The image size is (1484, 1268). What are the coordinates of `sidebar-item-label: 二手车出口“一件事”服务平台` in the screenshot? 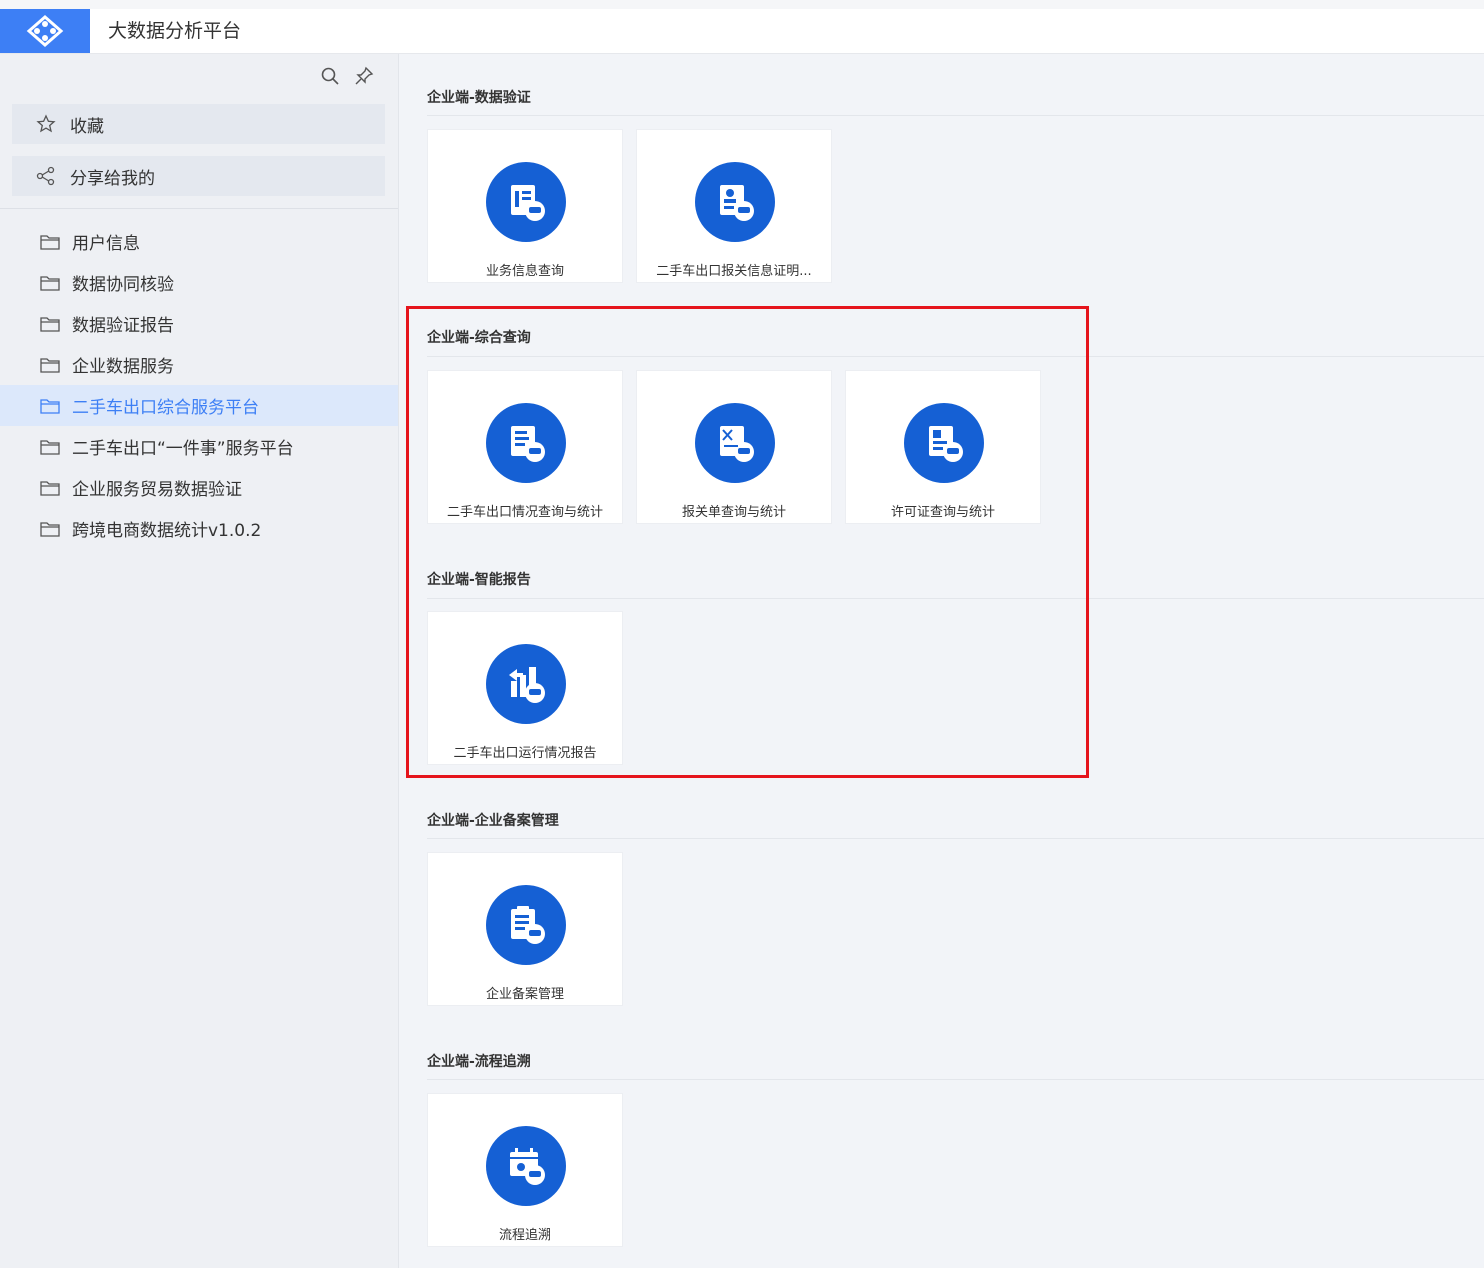 It's located at (183, 449).